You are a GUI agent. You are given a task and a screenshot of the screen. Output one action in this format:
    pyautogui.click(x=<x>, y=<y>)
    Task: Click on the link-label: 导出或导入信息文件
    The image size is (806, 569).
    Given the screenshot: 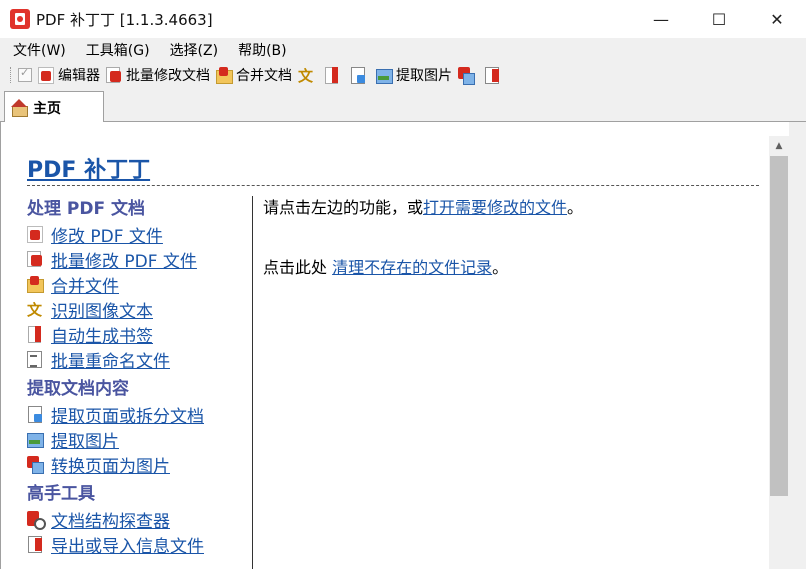 What is the action you would take?
    pyautogui.click(x=127, y=544)
    